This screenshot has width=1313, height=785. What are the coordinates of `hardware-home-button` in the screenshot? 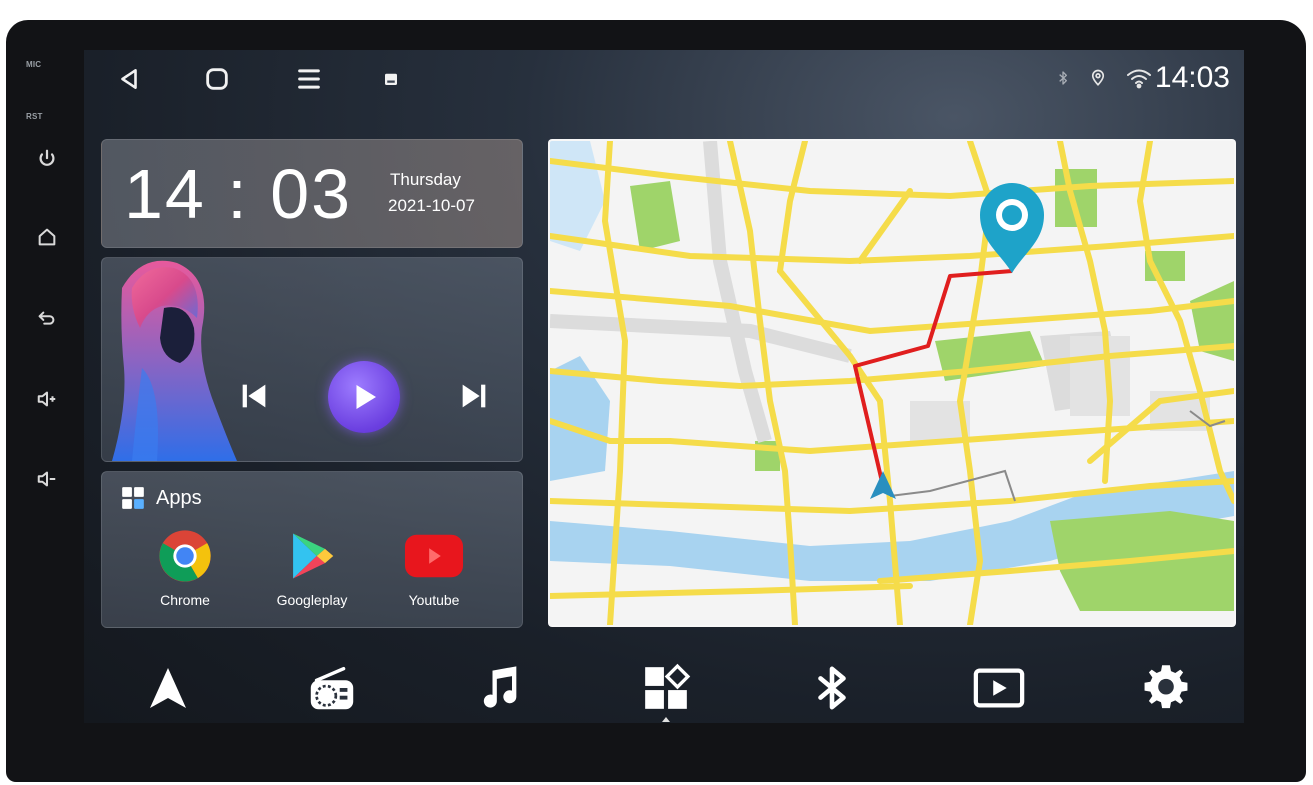 It's located at (47, 237).